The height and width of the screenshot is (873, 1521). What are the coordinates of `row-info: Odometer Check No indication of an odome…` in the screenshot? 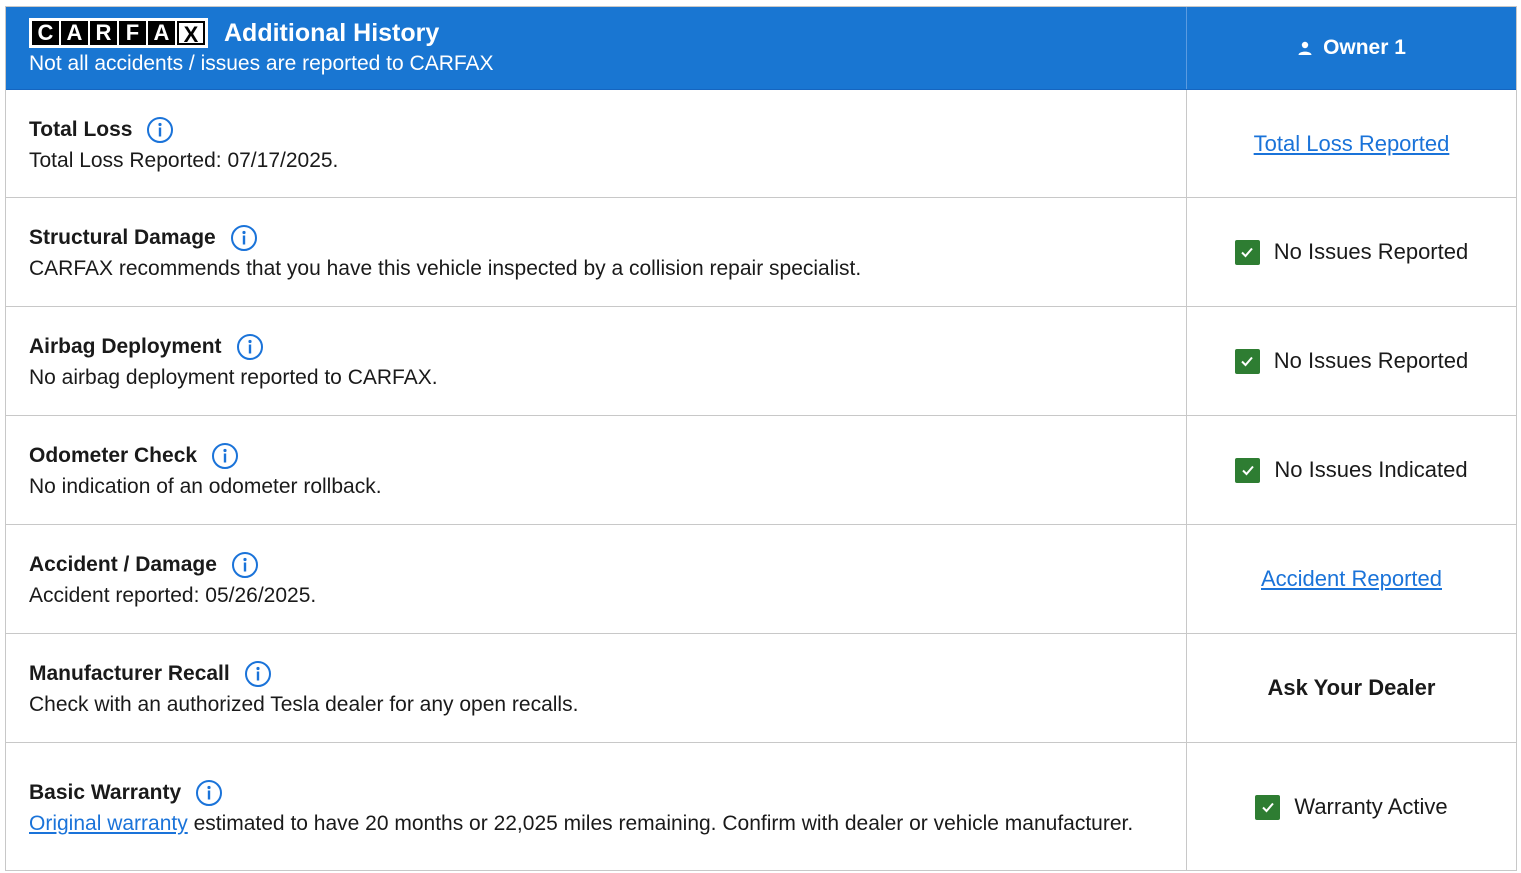 It's located at (596, 470).